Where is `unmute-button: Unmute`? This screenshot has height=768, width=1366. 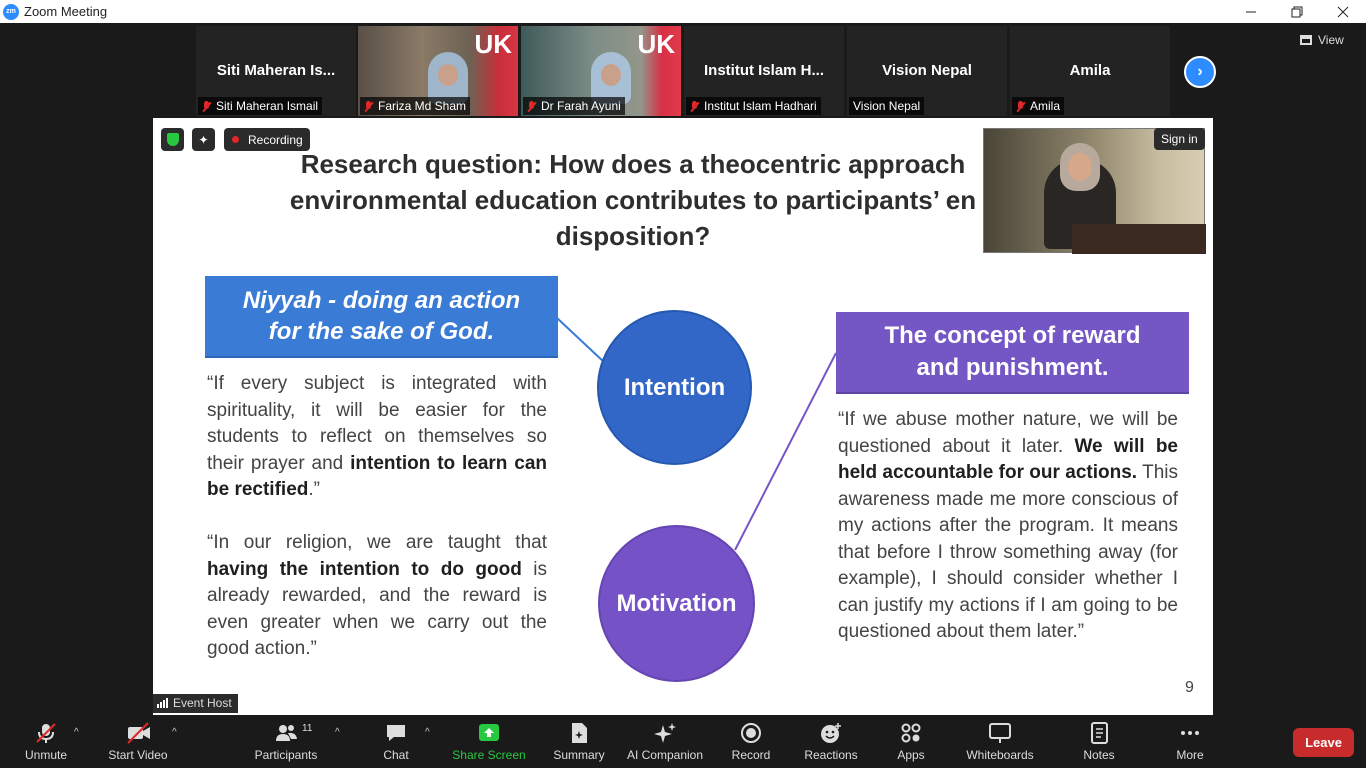
unmute-button: Unmute is located at coordinates (46, 741).